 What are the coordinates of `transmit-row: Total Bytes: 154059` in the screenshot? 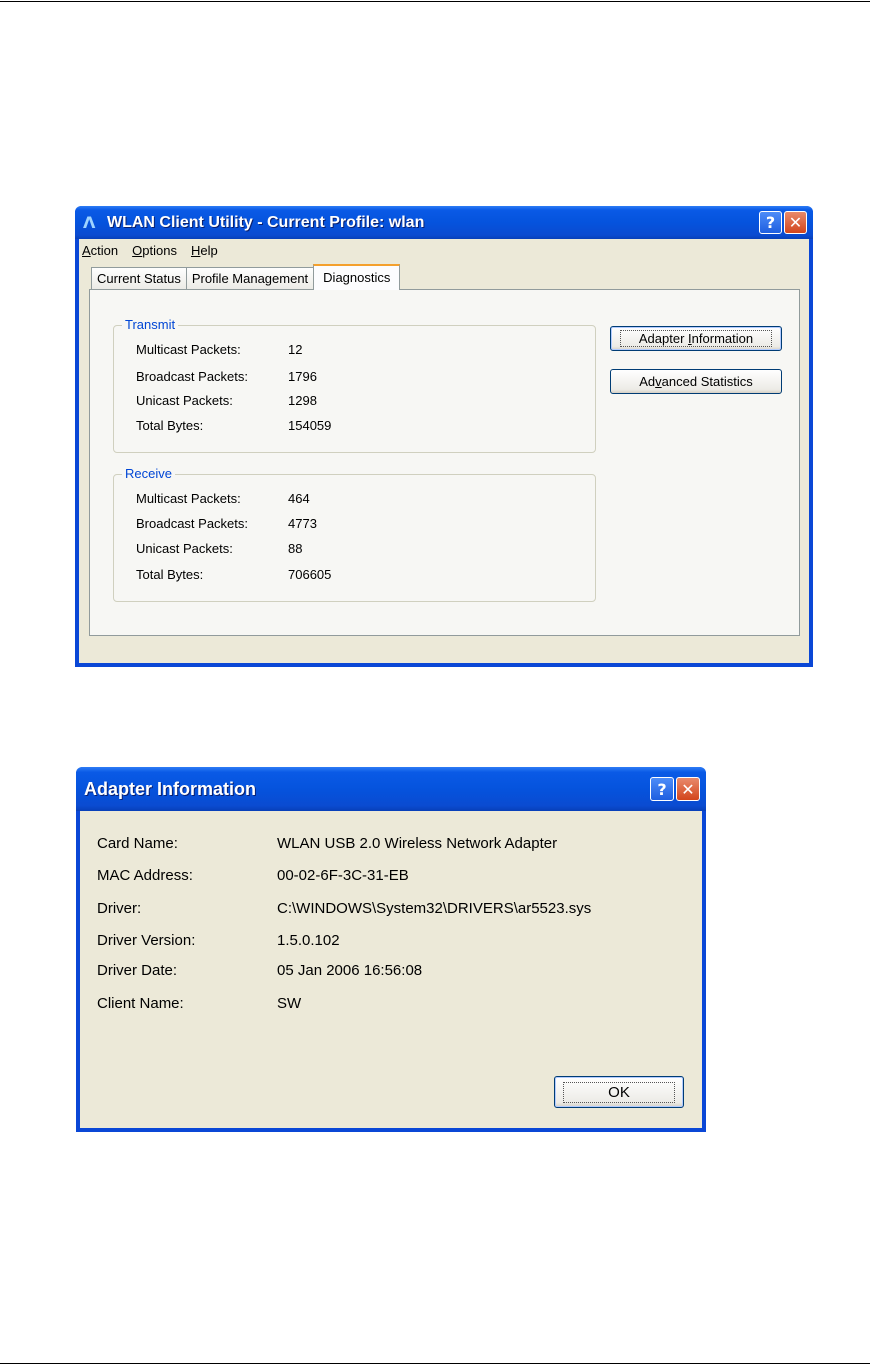 It's located at (233, 425).